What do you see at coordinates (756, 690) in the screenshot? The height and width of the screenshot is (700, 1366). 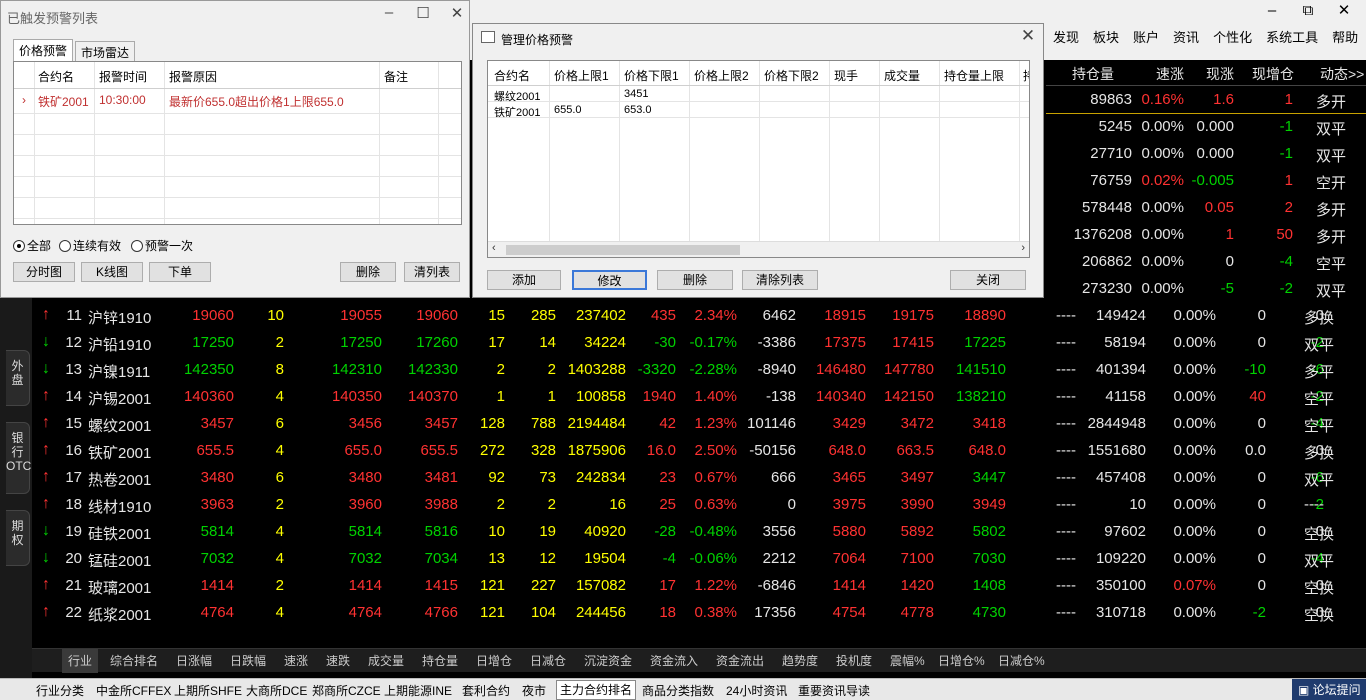 I see `exchange-tab: 24小时资讯` at bounding box center [756, 690].